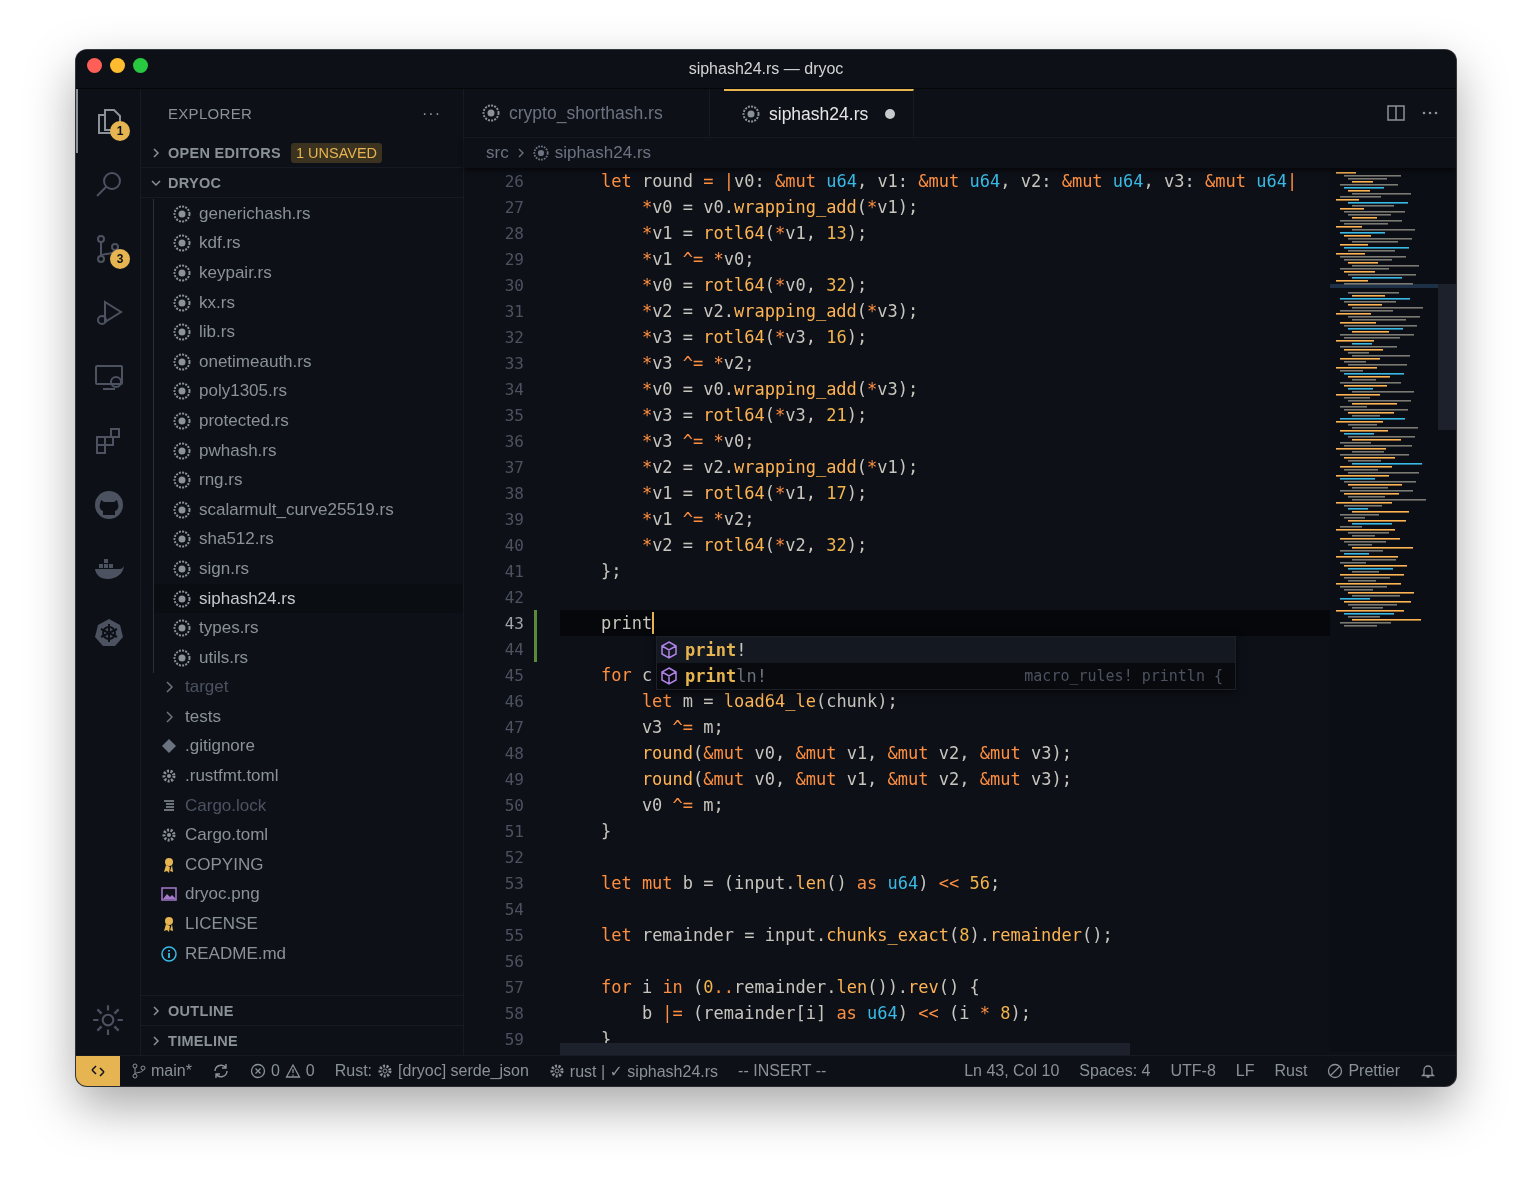  I want to click on analyzer-status: rust | ✓ siphash24.rs, so click(633, 1071).